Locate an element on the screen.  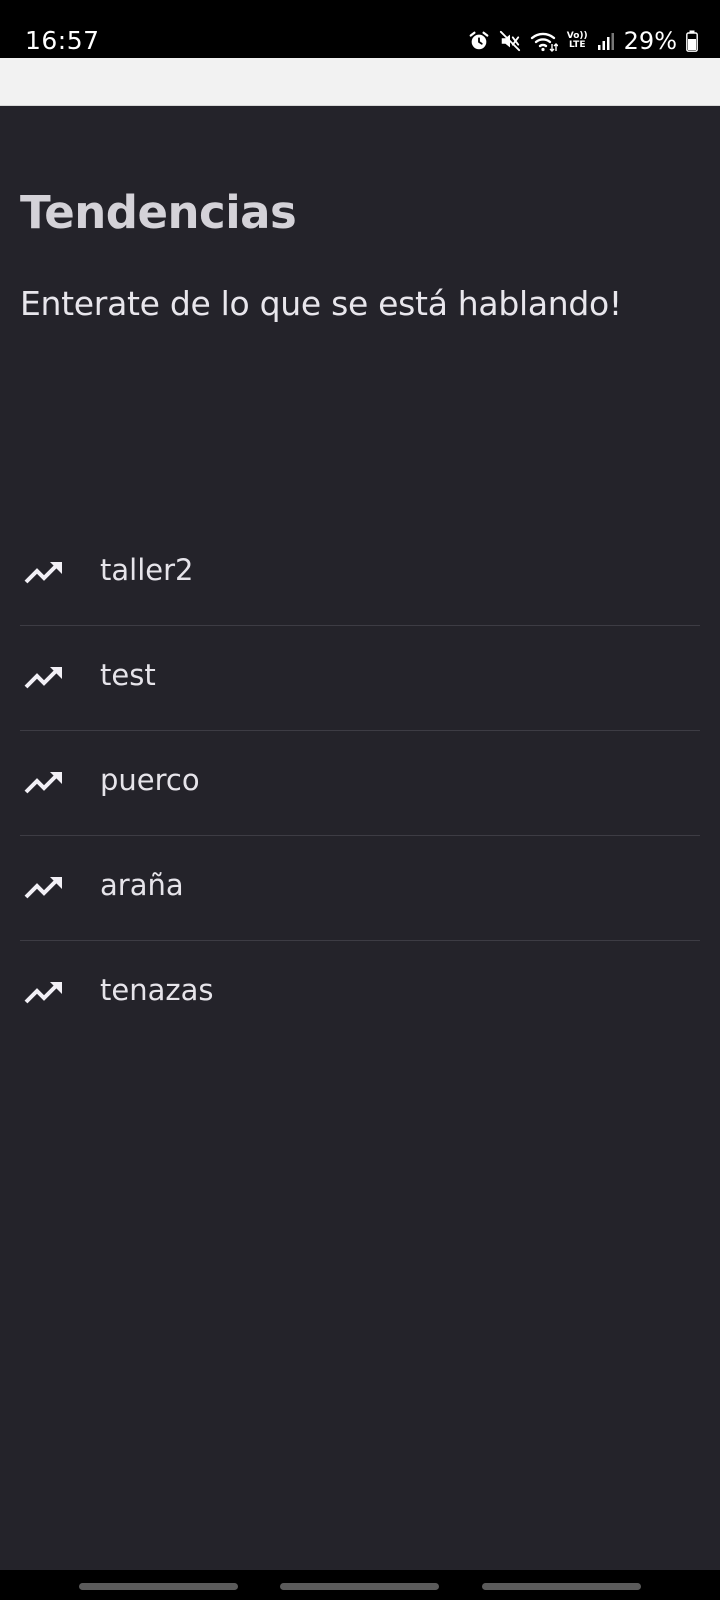
signal-icon is located at coordinates (605, 41).